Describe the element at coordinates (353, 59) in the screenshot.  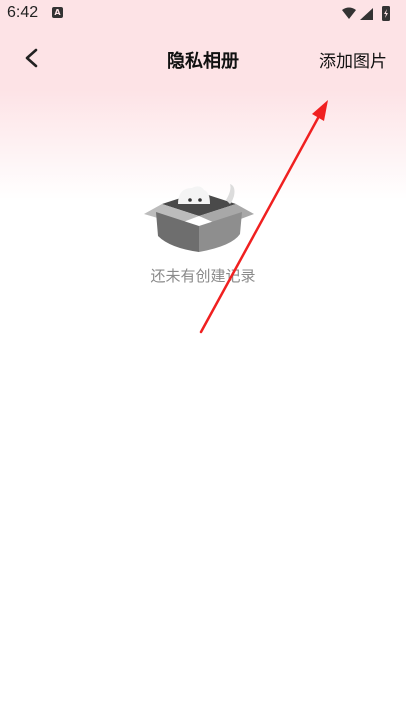
I see `add-photo-button: 添加图片` at that location.